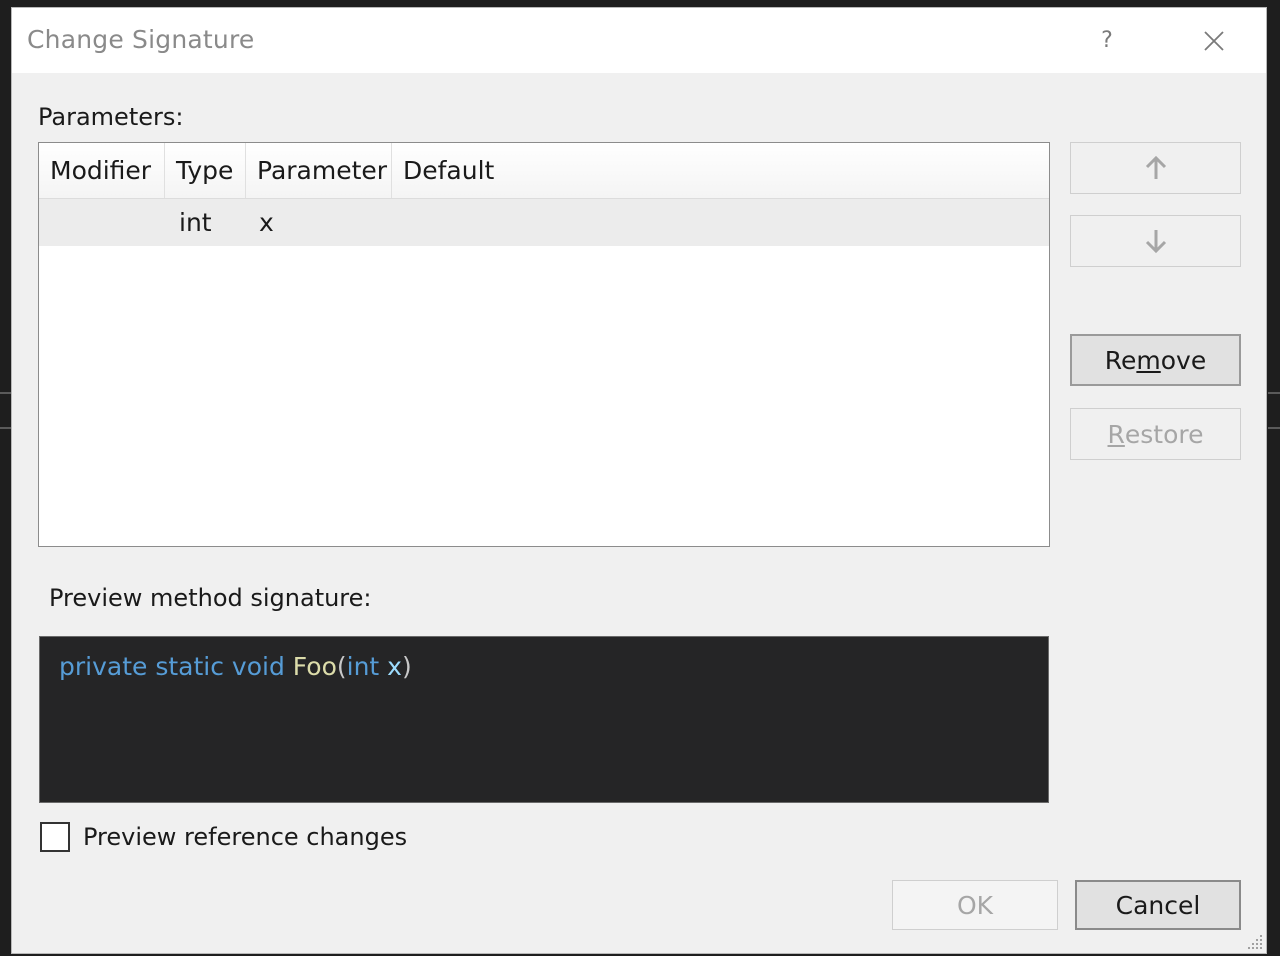 Image resolution: width=1280 pixels, height=956 pixels. I want to click on cancel-button: Cancel, so click(1158, 905).